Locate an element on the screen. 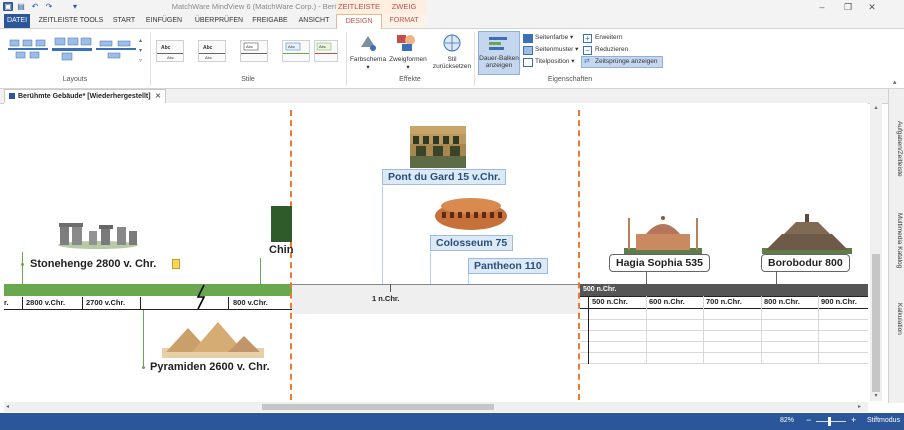 This screenshot has width=904, height=430. tab-zeitleiste-tools: ZEITLEISTE TOOLS is located at coordinates (71, 21).